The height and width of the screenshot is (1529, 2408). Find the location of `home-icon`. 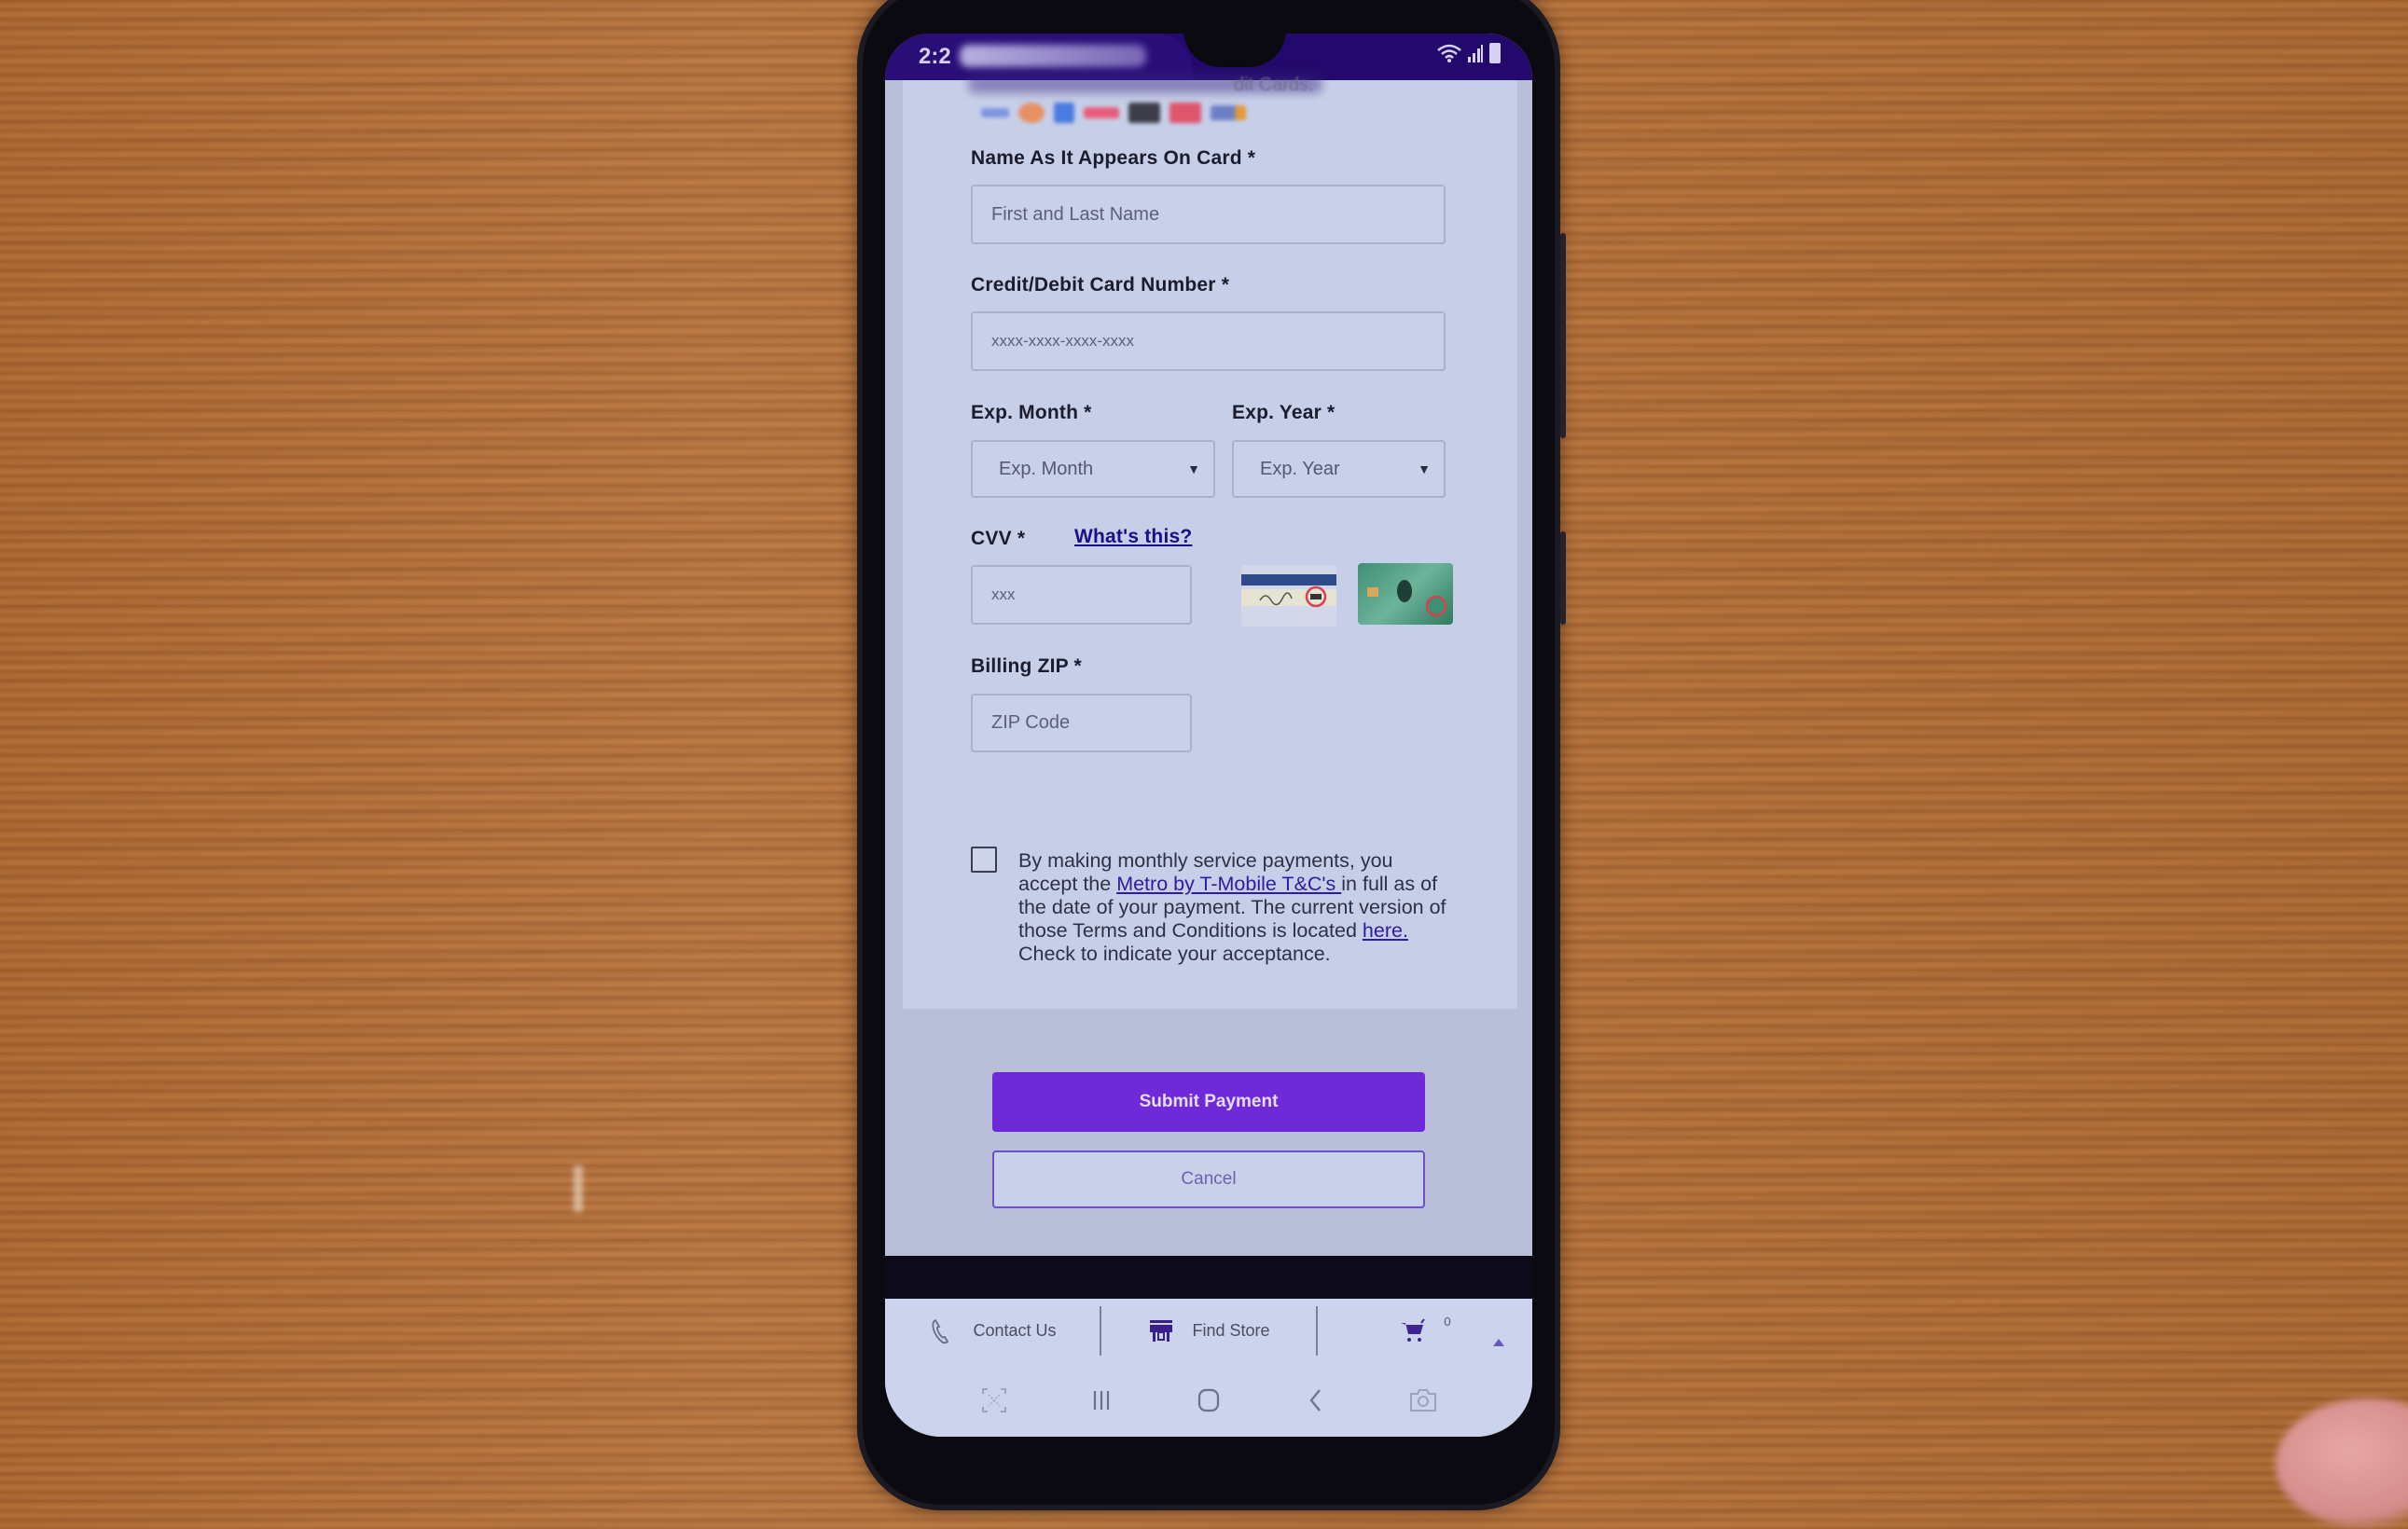

home-icon is located at coordinates (1208, 1400).